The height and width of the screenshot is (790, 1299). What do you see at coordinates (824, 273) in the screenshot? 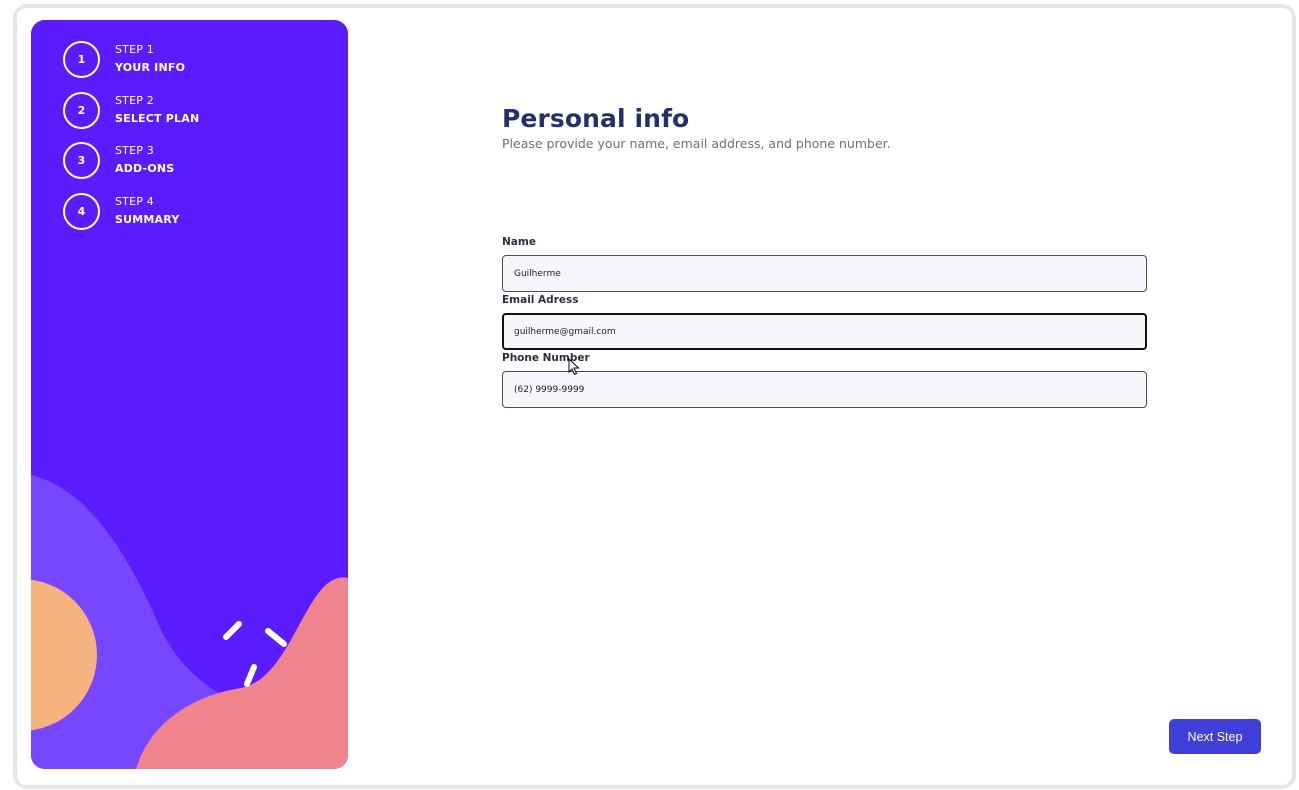
I see `name-field` at bounding box center [824, 273].